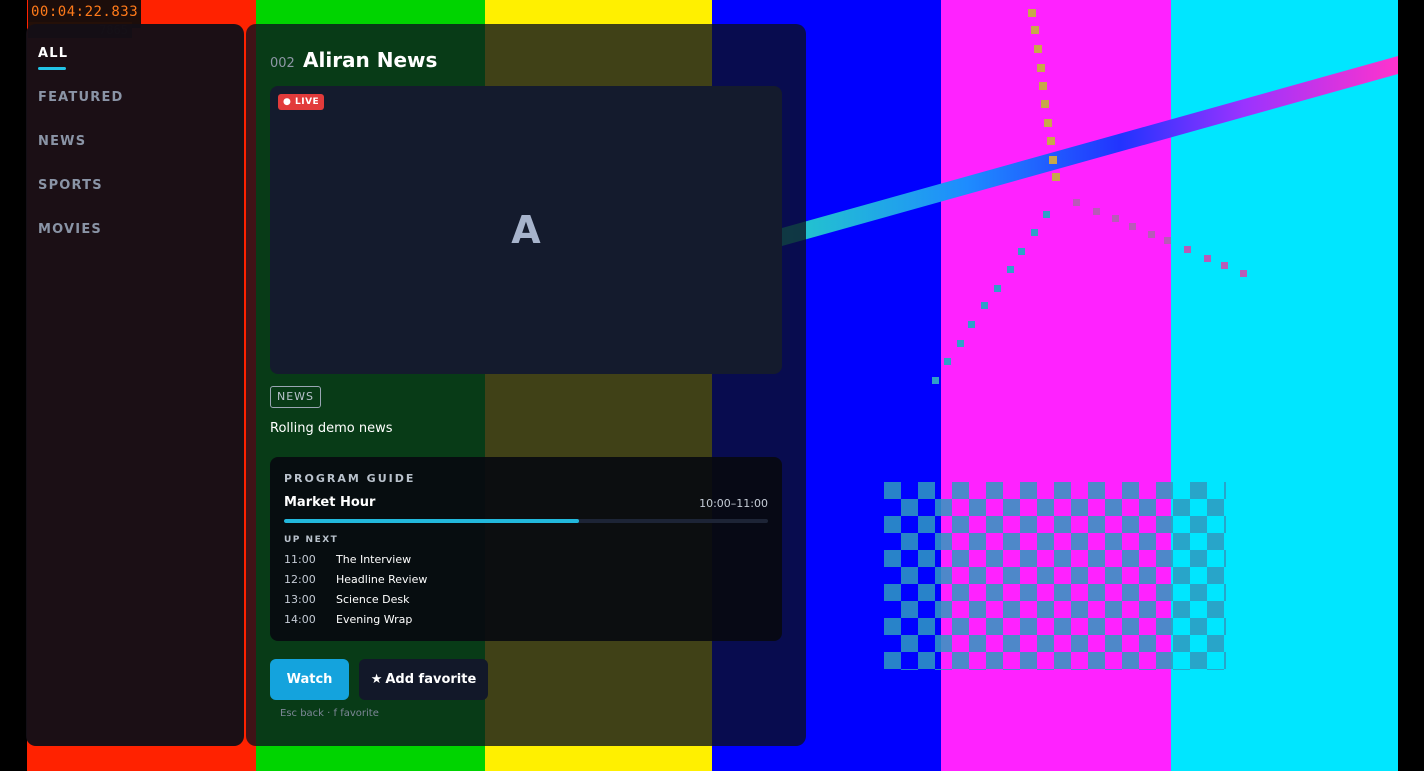 The image size is (1424, 771). What do you see at coordinates (374, 619) in the screenshot?
I see `up-next-title: Evening Wrap` at bounding box center [374, 619].